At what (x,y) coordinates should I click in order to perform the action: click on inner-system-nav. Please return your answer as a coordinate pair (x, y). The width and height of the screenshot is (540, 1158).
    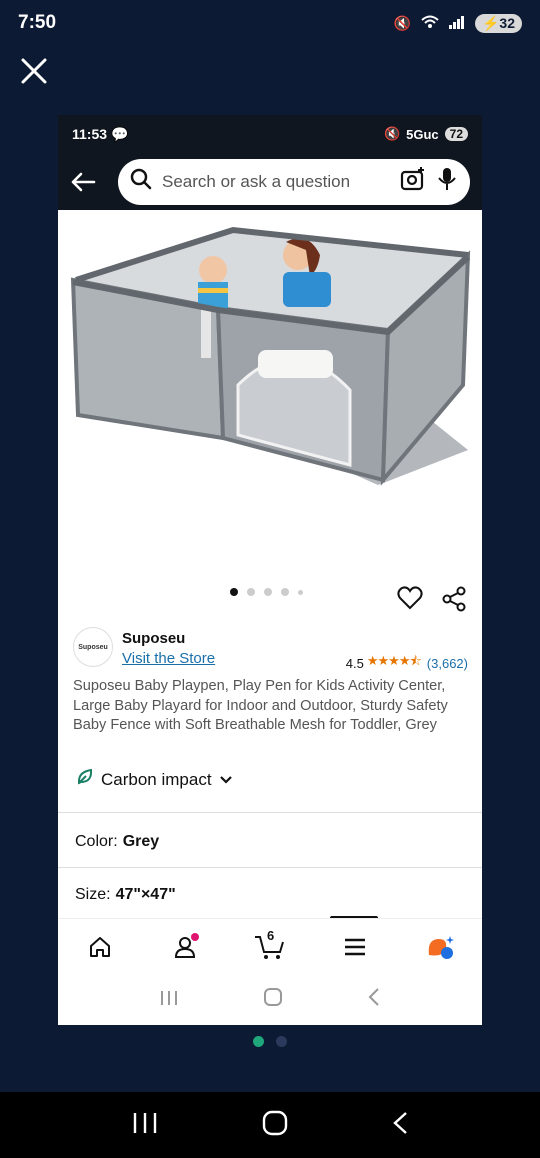
    Looking at the image, I should click on (270, 1000).